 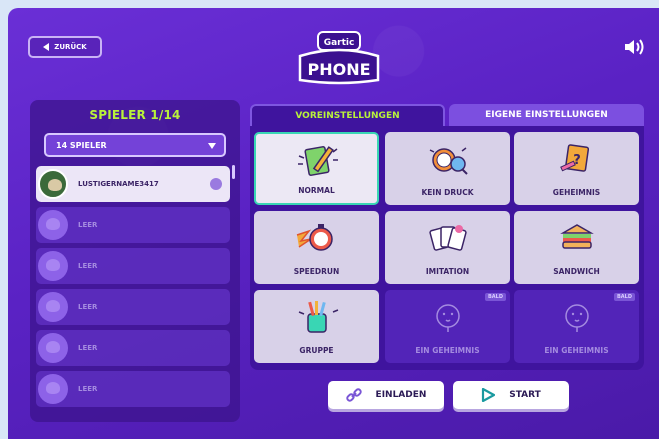 What do you see at coordinates (576, 271) in the screenshot?
I see `mode-label: SANDWICH` at bounding box center [576, 271].